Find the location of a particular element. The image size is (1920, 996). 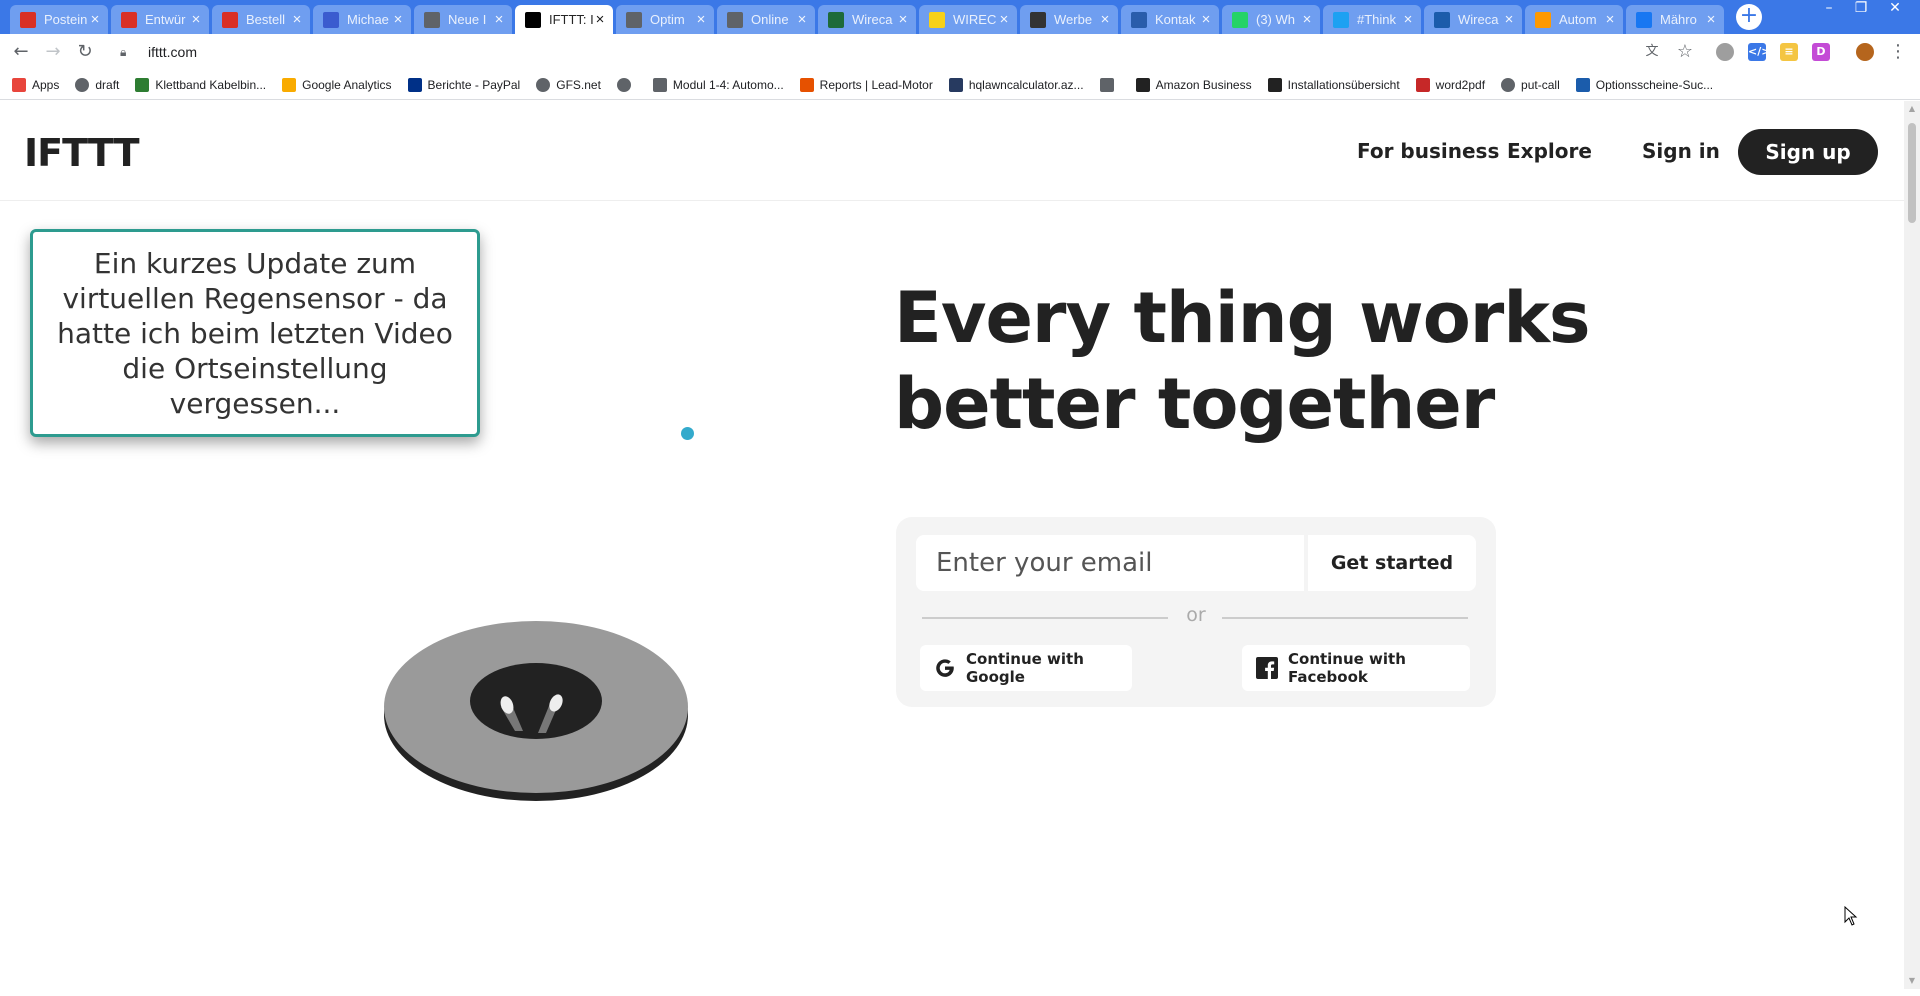

url-text: ifttt.com is located at coordinates (172, 52).